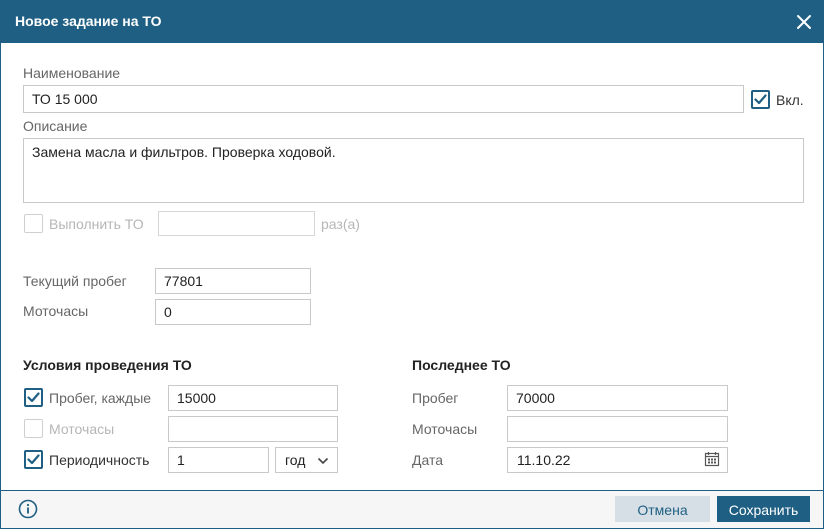  Describe the element at coordinates (218, 460) in the screenshot. I see `condition-period-input` at that location.